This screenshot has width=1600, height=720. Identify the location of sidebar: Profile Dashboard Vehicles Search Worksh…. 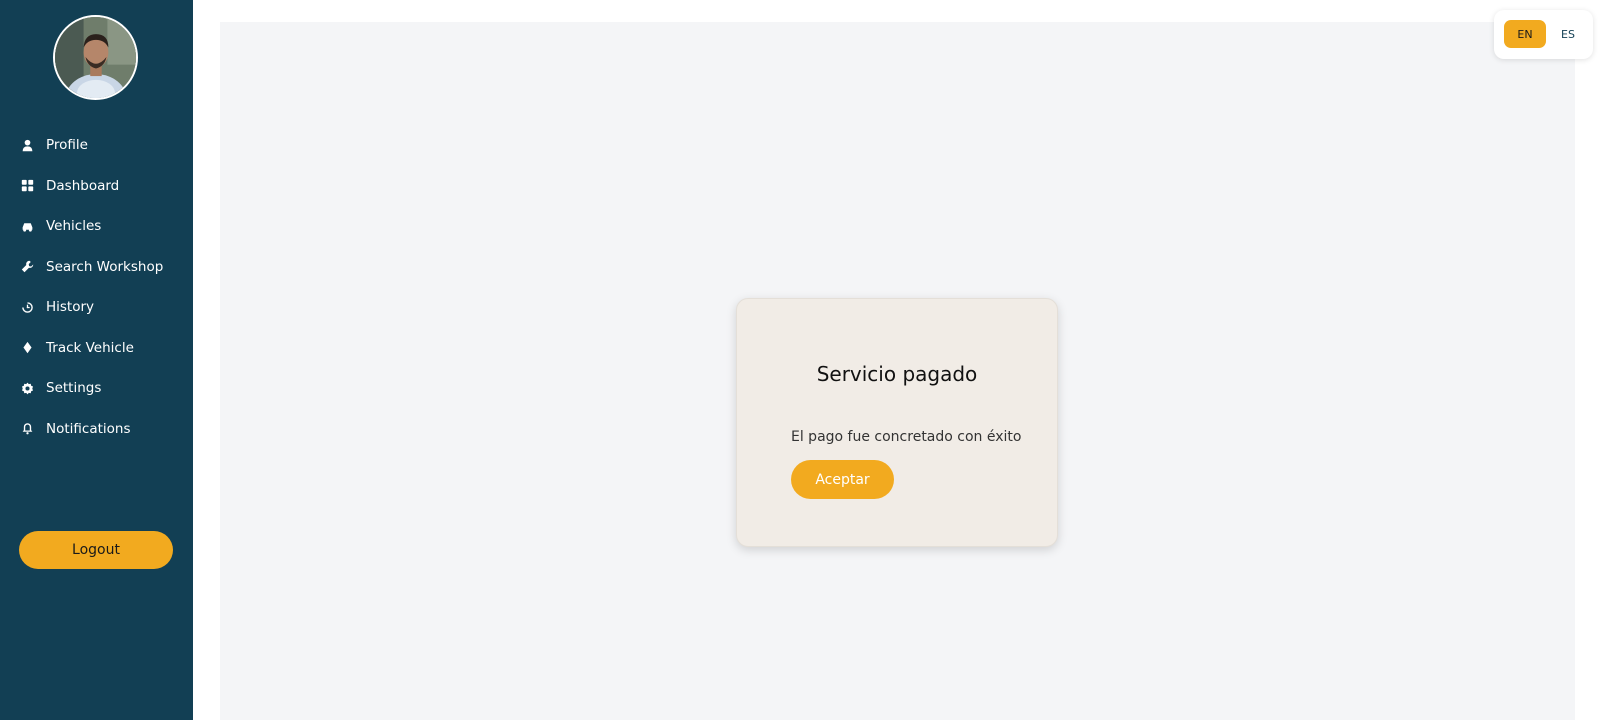
(96, 360).